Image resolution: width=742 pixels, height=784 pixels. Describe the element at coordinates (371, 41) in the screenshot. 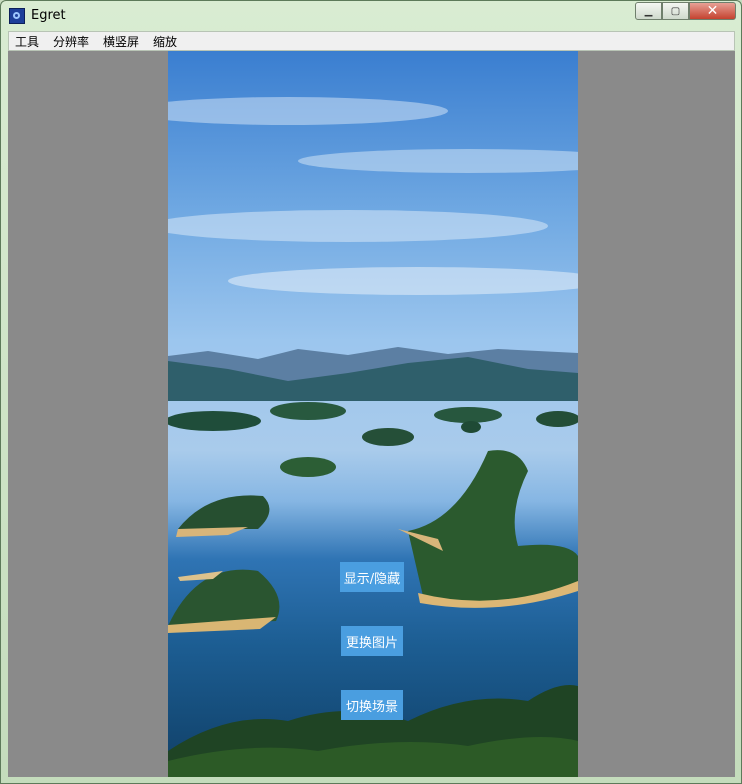

I see `menu-bar: 工具 分辨率 横竖屏 缩放` at that location.